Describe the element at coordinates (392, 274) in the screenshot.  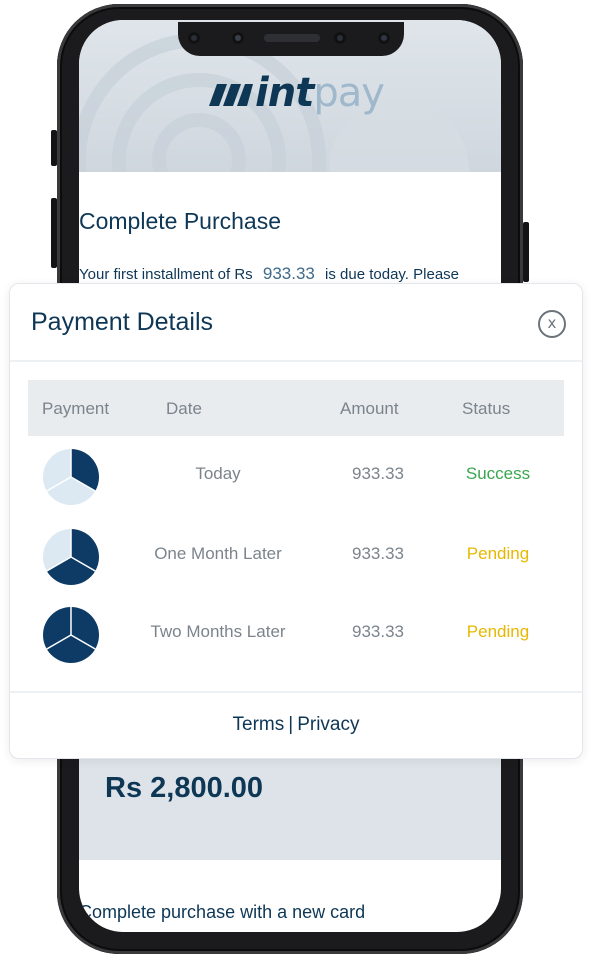
I see `installment-suffix: is due today. Please` at that location.